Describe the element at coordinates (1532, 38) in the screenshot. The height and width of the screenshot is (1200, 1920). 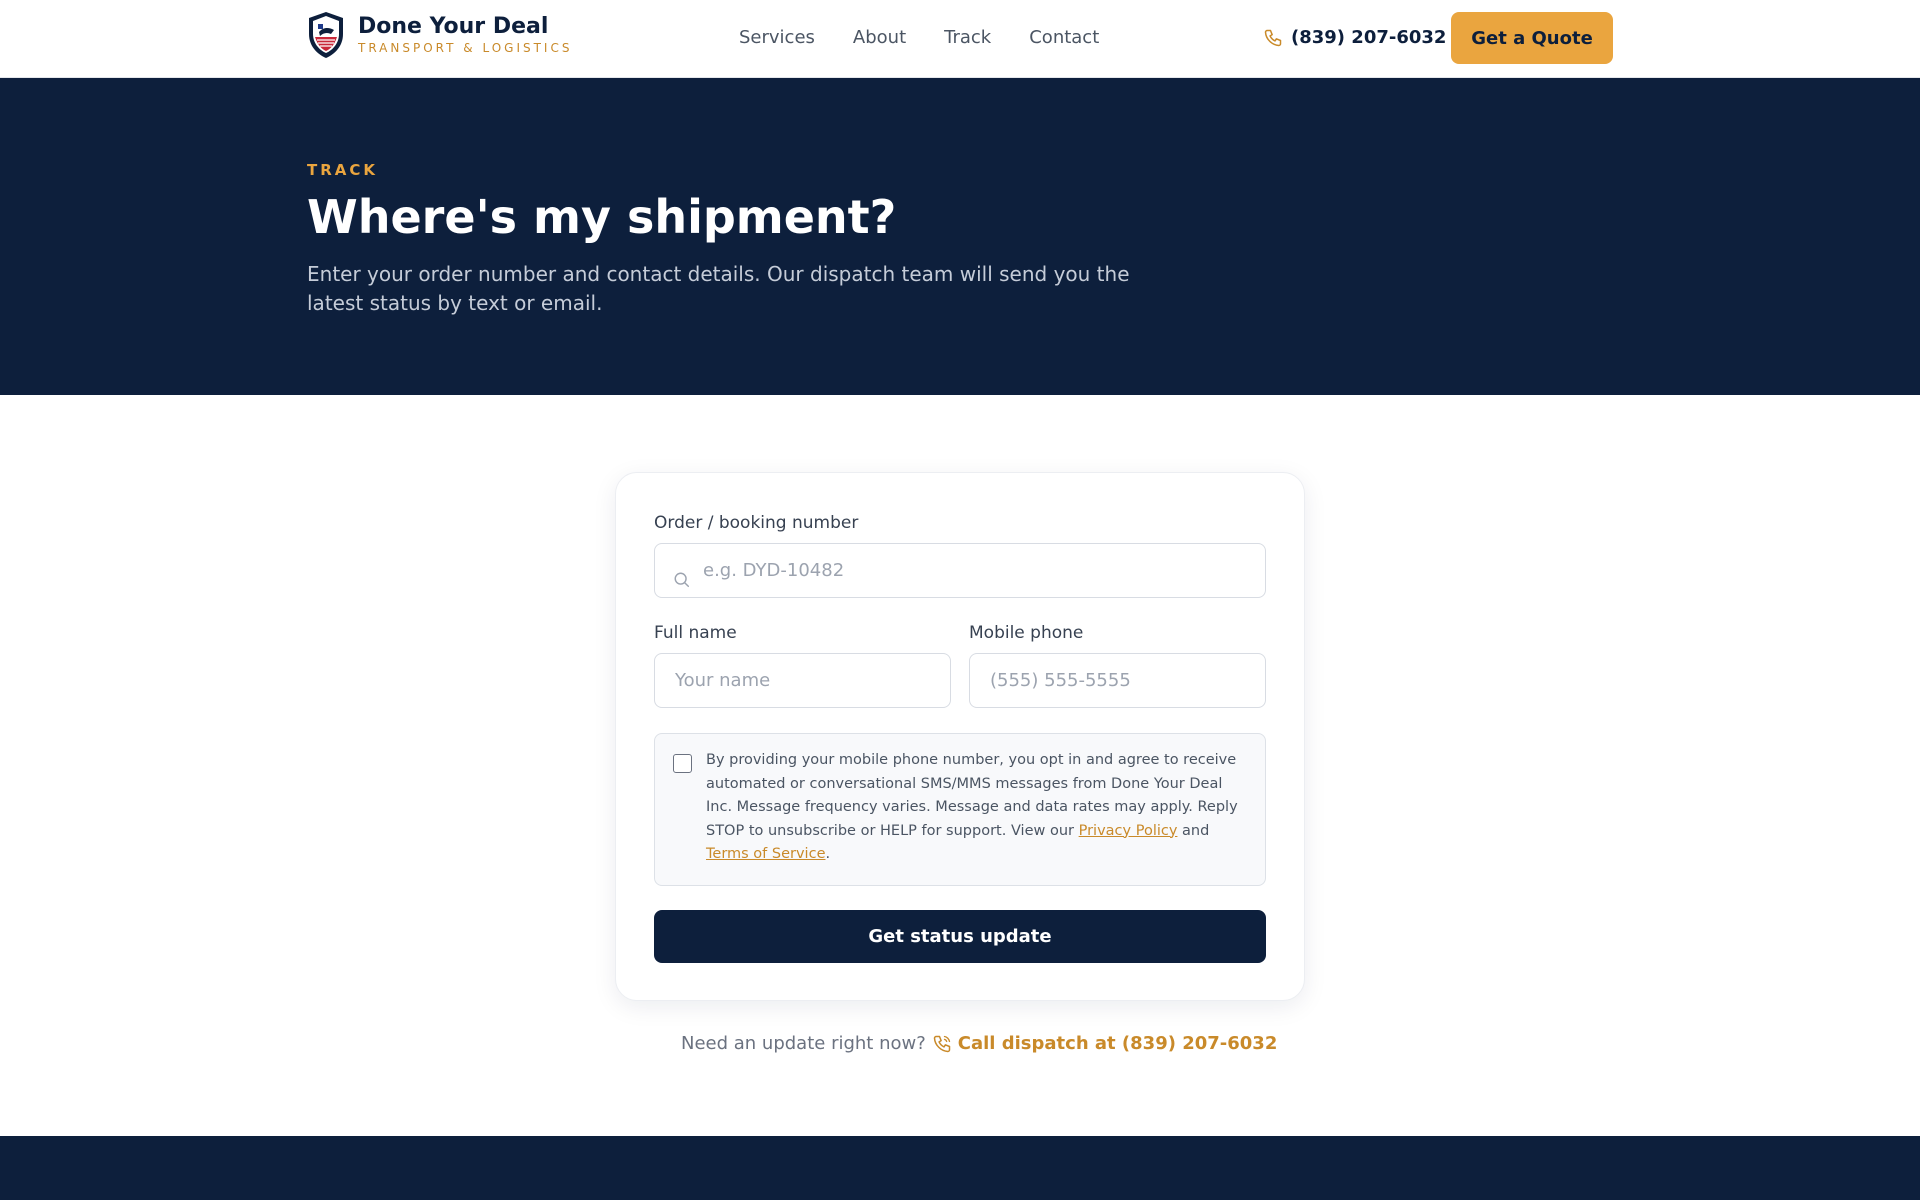
I see `get-quote-button: Get a Quote` at that location.